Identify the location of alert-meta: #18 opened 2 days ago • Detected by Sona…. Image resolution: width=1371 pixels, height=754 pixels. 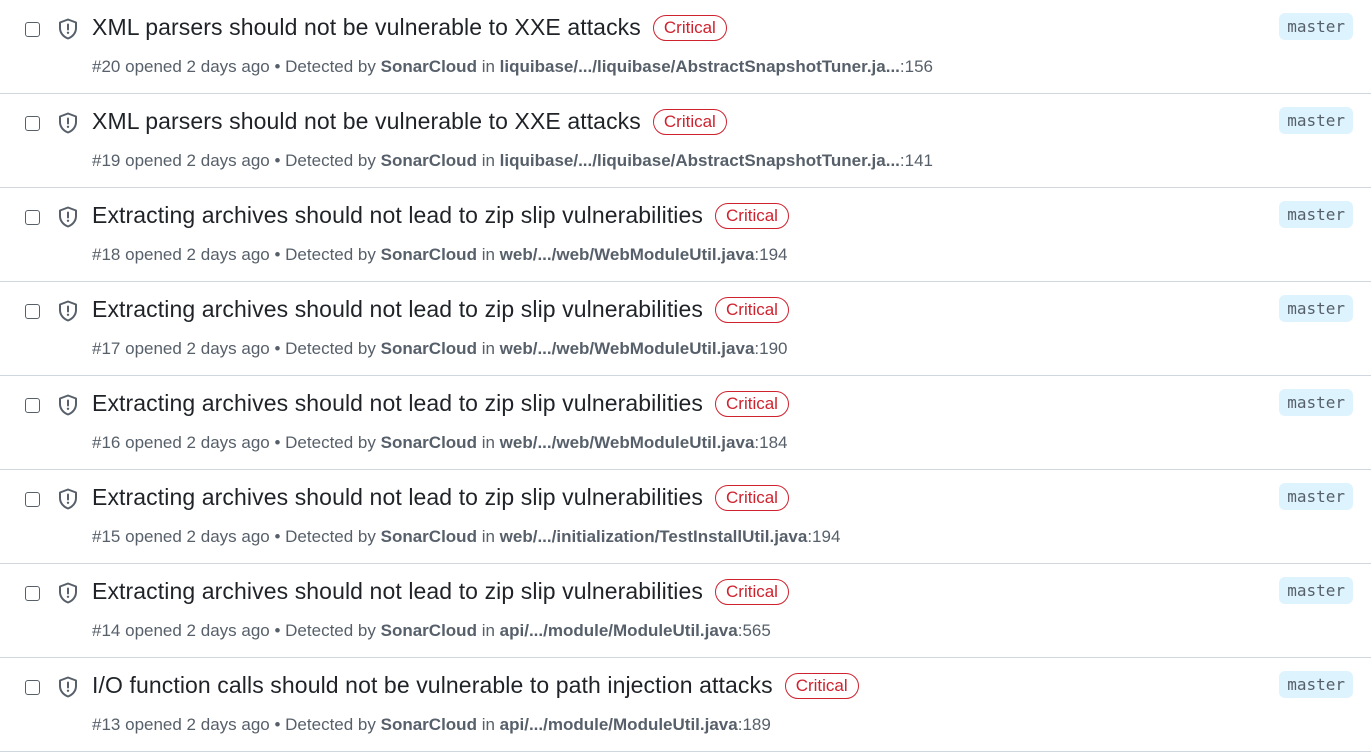
(440, 255).